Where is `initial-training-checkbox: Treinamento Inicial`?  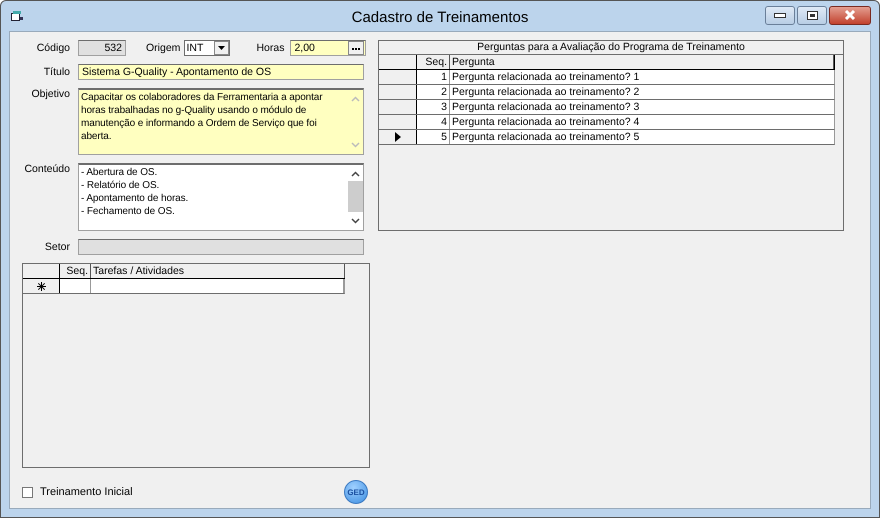
initial-training-checkbox: Treinamento Inicial is located at coordinates (77, 492).